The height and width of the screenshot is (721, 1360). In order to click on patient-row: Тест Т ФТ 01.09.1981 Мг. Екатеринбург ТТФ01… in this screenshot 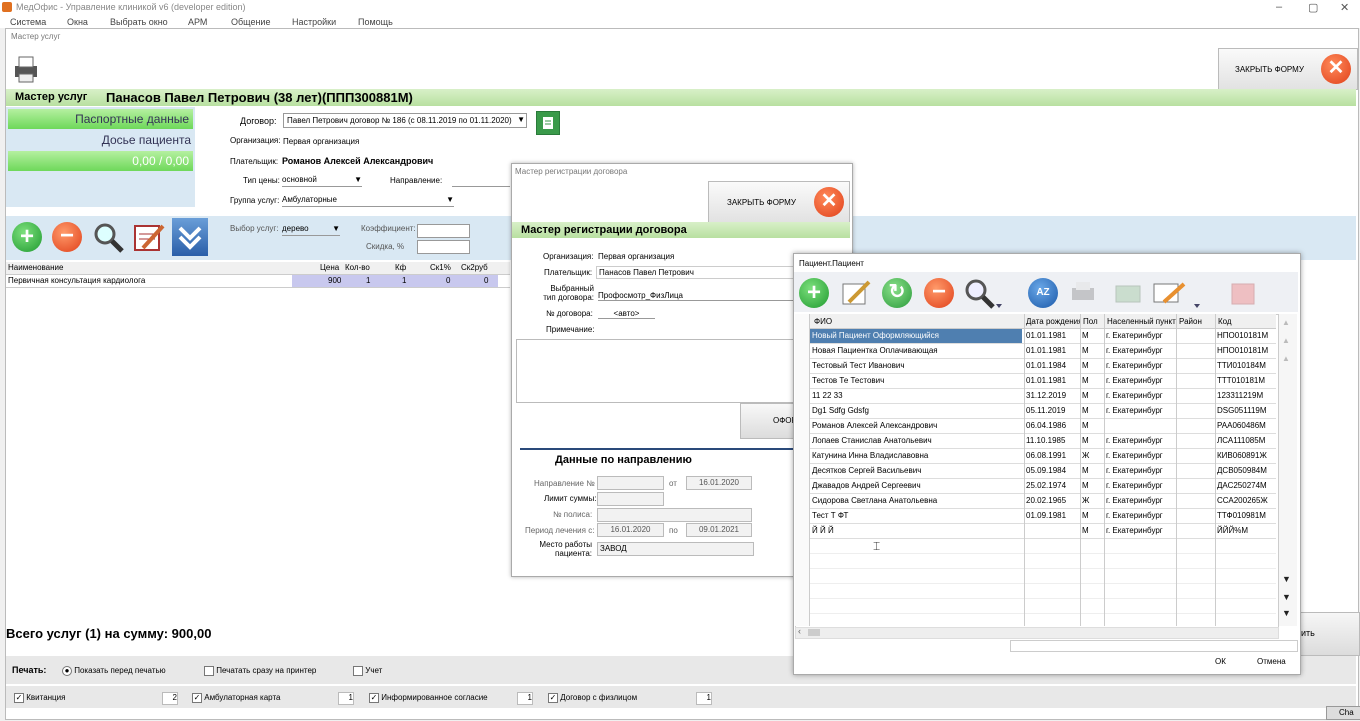, I will do `click(1043, 516)`.